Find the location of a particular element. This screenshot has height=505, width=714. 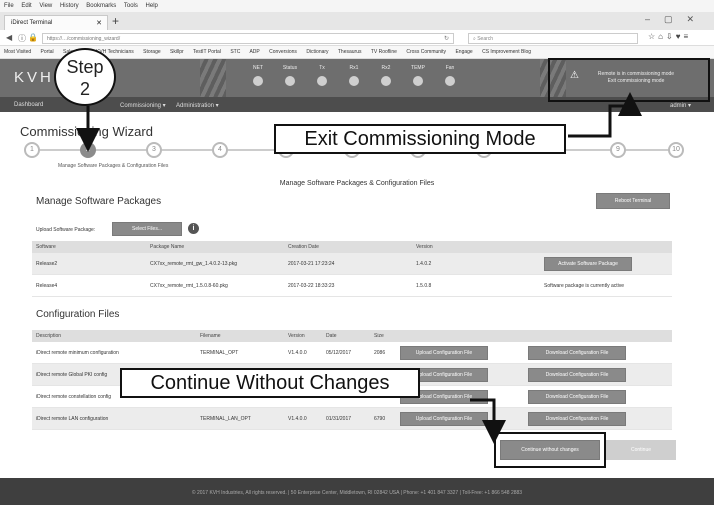

config-date: 01/31/2017 is located at coordinates (339, 419).